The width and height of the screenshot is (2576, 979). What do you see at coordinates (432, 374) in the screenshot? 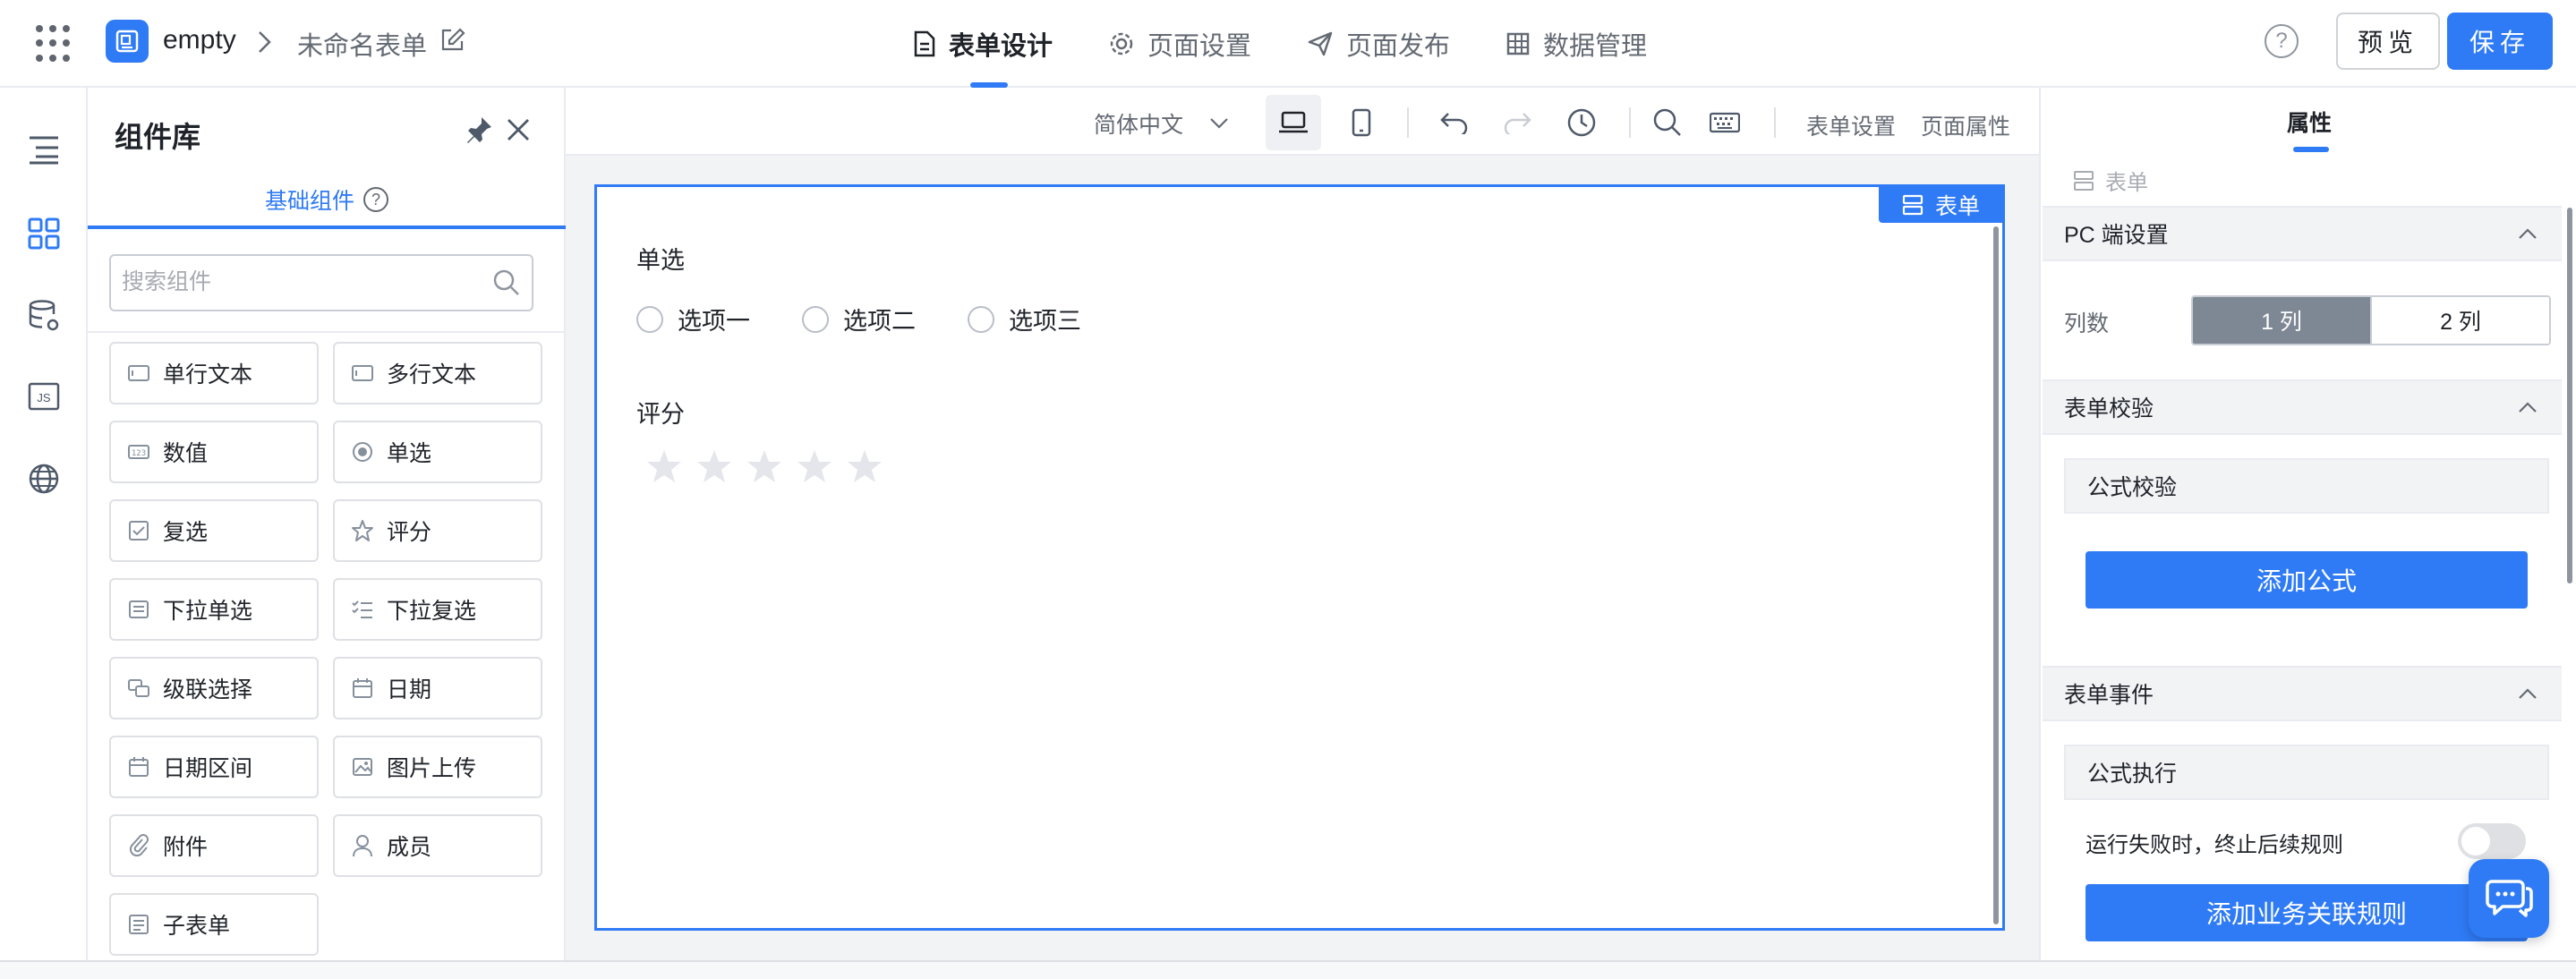
I see `component-label: 多行文本` at bounding box center [432, 374].